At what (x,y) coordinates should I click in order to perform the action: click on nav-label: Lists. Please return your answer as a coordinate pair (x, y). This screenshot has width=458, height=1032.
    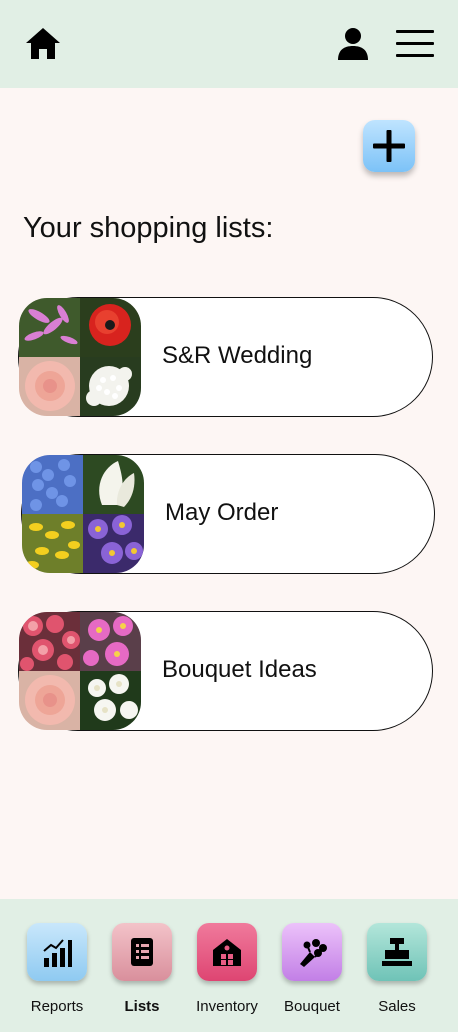
    Looking at the image, I should click on (142, 1006).